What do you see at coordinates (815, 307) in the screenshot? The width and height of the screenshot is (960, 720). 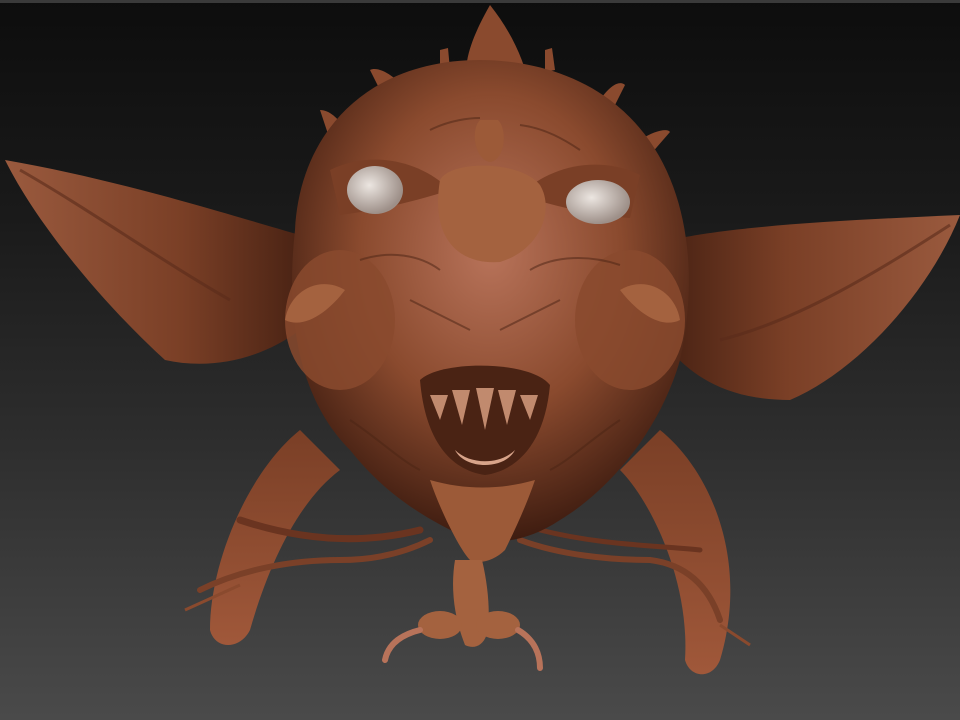 I see `right-ear` at bounding box center [815, 307].